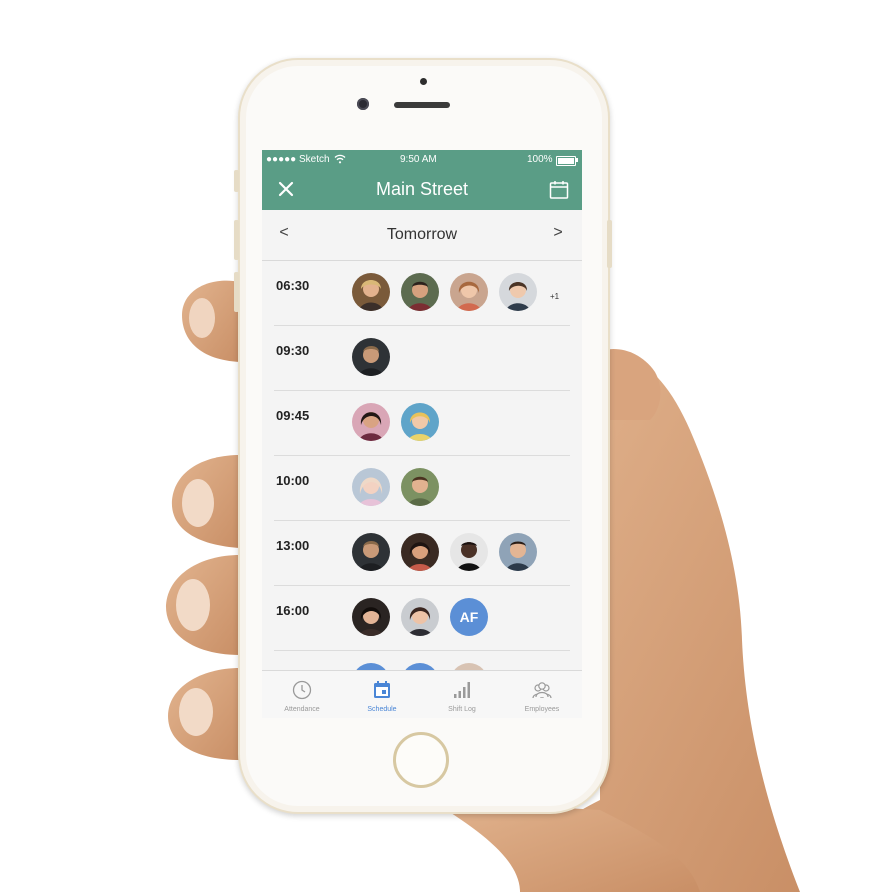 The image size is (892, 892). Describe the element at coordinates (382, 709) in the screenshot. I see `tab-label: Schedule` at that location.